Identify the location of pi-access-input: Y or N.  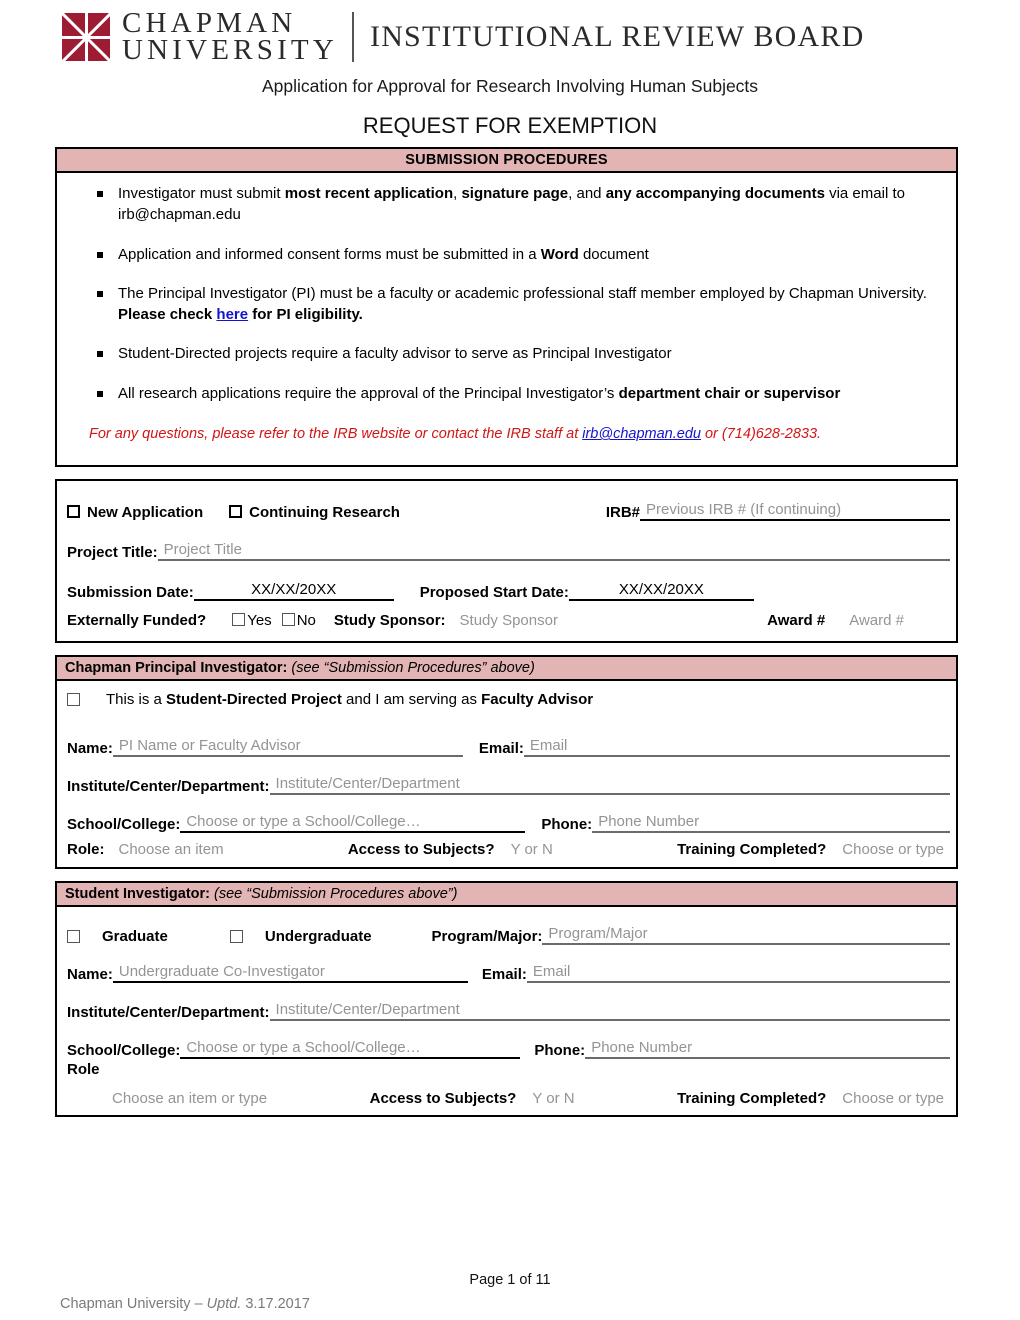
(532, 849).